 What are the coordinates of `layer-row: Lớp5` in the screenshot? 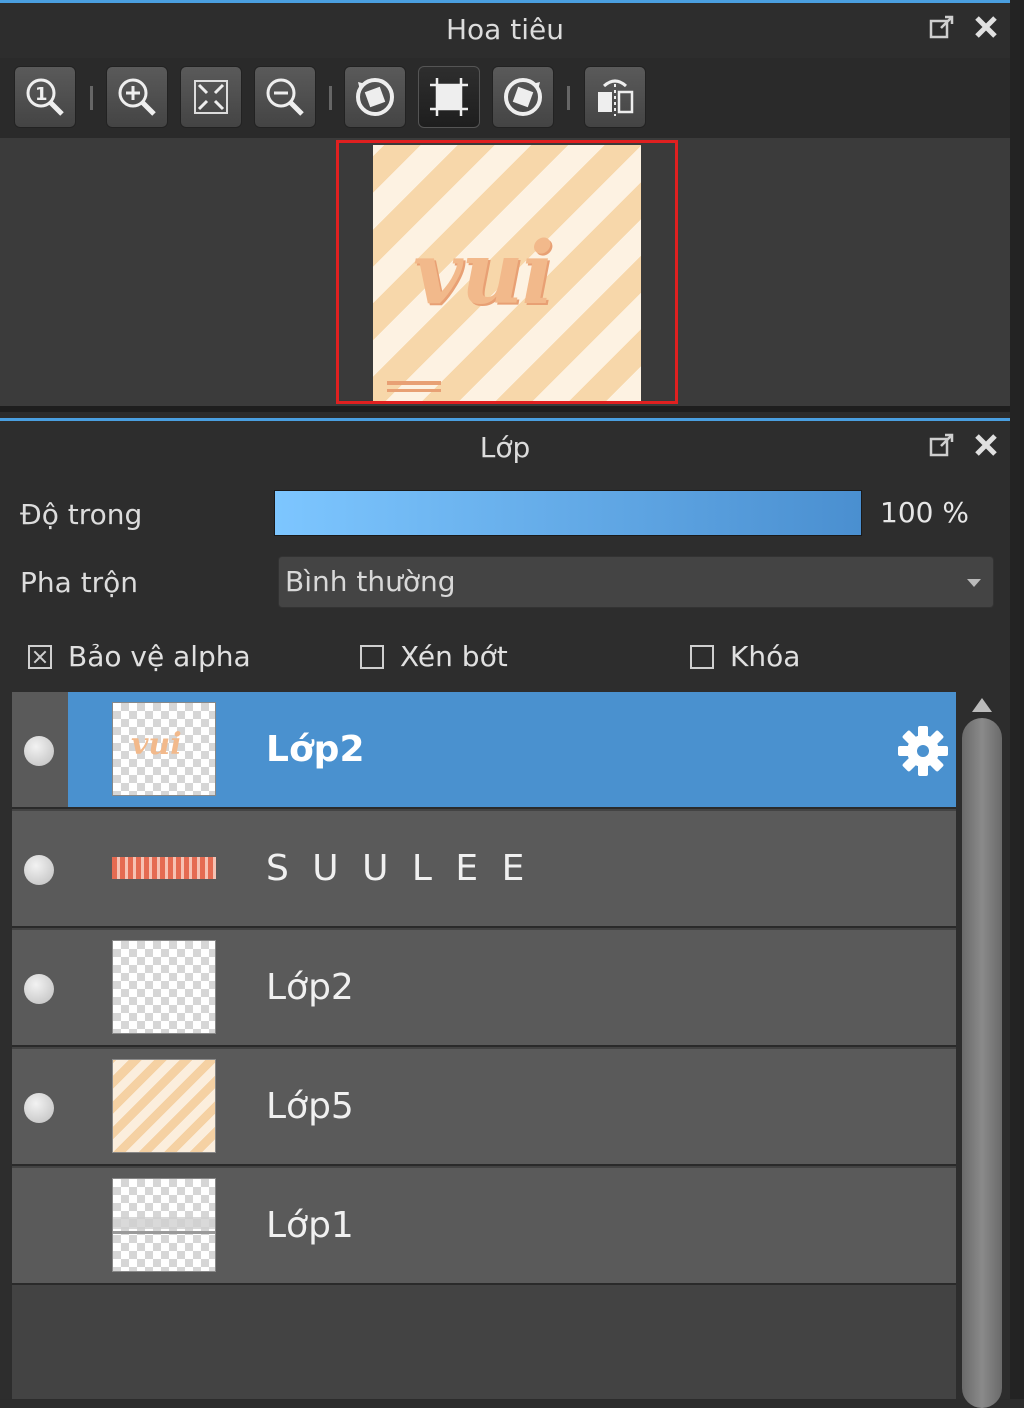 It's located at (484, 1107).